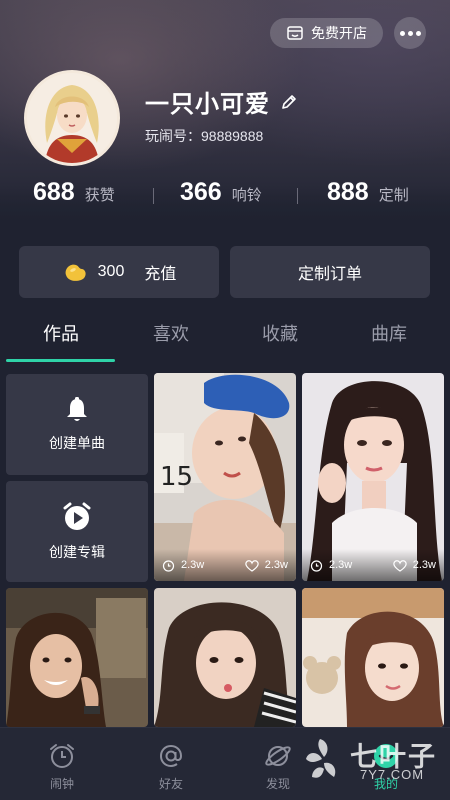 The width and height of the screenshot is (450, 800). What do you see at coordinates (289, 102) in the screenshot?
I see `edit-pencil-icon` at bounding box center [289, 102].